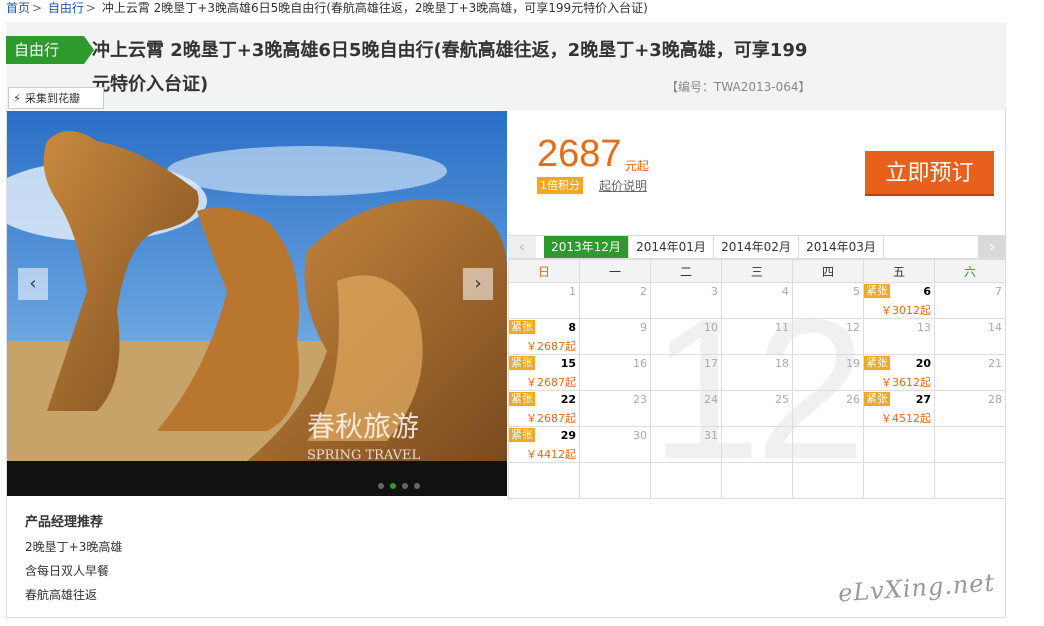 The image size is (1044, 626). What do you see at coordinates (568, 399) in the screenshot?
I see `day-number: 22` at bounding box center [568, 399].